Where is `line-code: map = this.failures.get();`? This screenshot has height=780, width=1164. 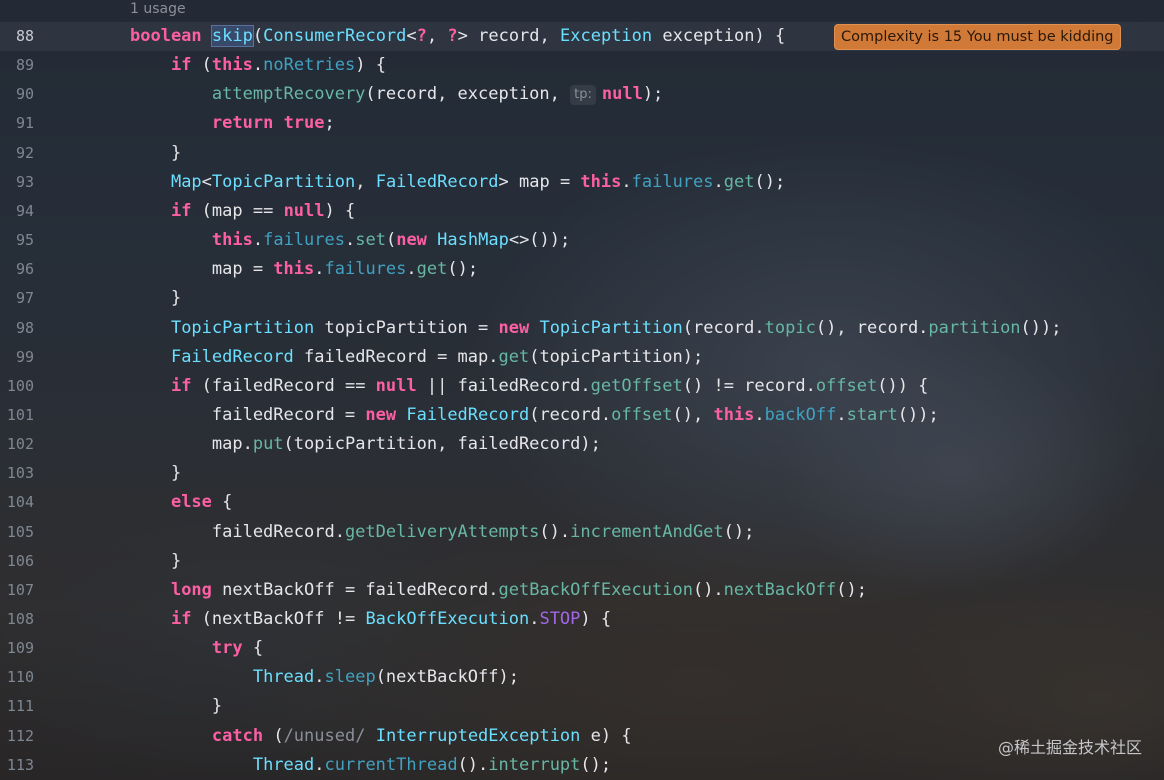
line-code: map = this.failures.get(); is located at coordinates (304, 269).